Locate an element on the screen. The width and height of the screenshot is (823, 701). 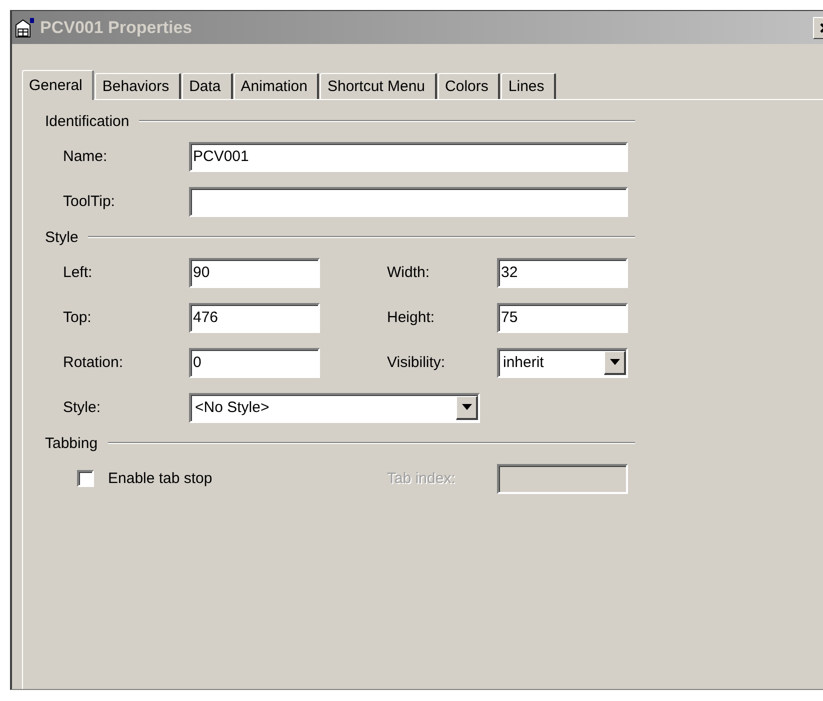
field-label: Visibility: is located at coordinates (416, 362).